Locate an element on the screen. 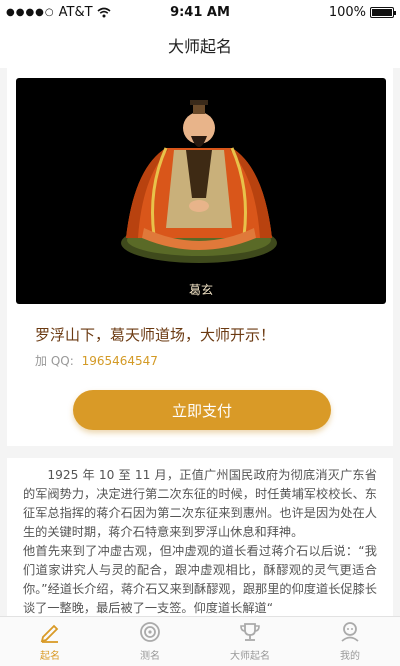 The image size is (400, 666). headline-text: 罗浮山下，葛天师道场，大师开示！ is located at coordinates (155, 335).